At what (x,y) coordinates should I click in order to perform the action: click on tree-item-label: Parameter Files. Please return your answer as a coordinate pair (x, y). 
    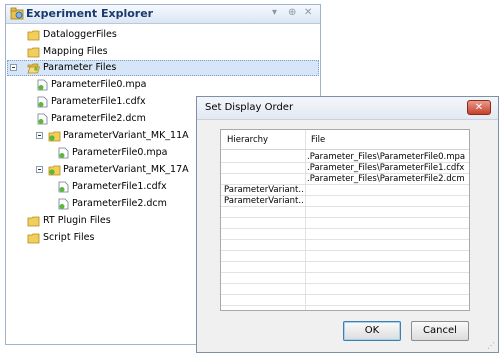
    Looking at the image, I should click on (80, 67).